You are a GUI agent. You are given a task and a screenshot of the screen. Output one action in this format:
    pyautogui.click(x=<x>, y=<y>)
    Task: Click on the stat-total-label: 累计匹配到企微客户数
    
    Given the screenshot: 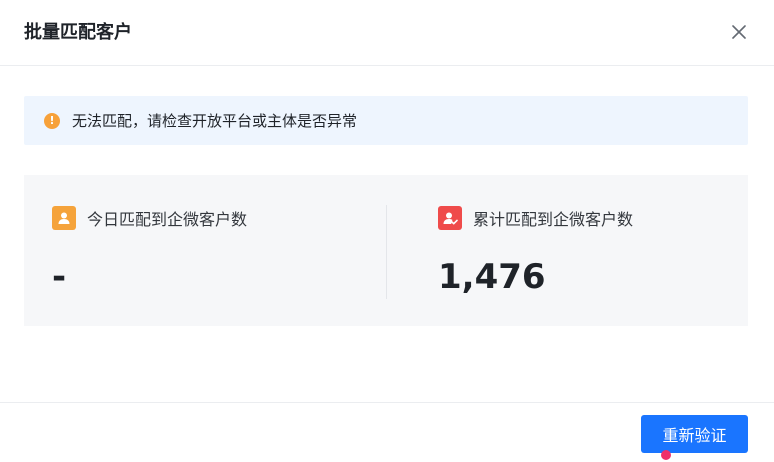 What is the action you would take?
    pyautogui.click(x=553, y=219)
    